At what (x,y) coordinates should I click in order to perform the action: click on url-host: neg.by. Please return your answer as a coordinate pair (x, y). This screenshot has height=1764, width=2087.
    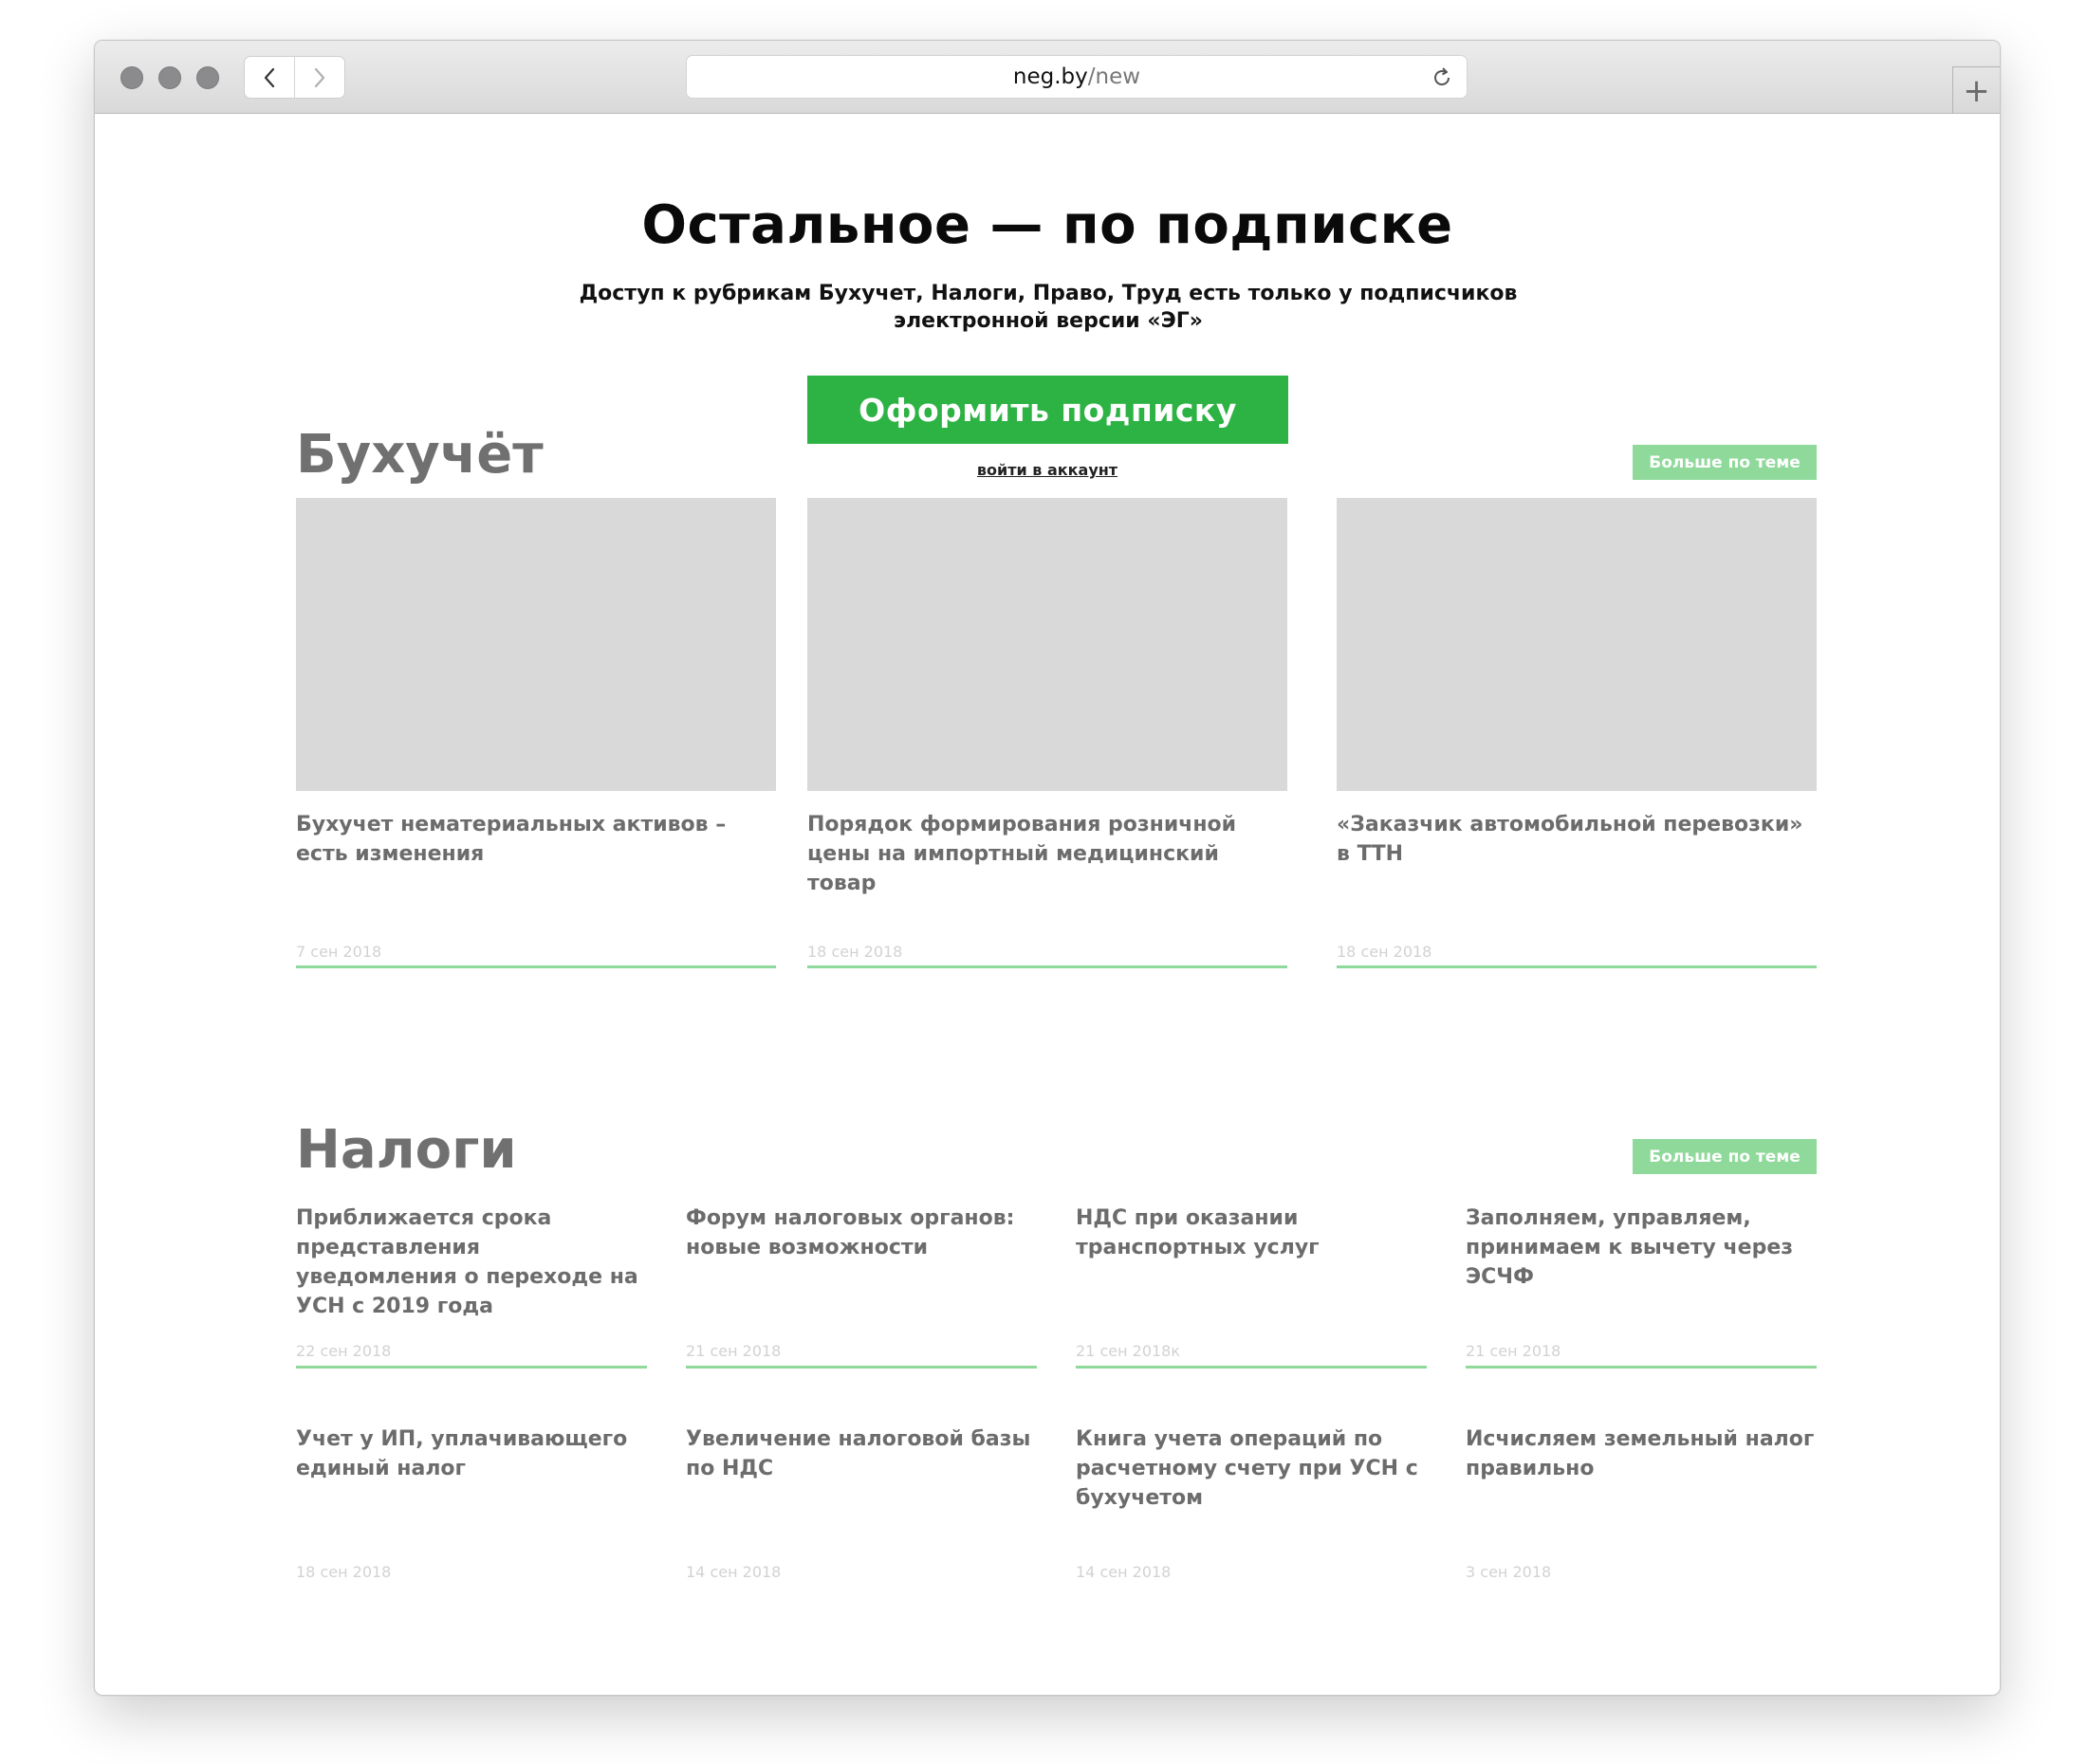
    Looking at the image, I should click on (1050, 76).